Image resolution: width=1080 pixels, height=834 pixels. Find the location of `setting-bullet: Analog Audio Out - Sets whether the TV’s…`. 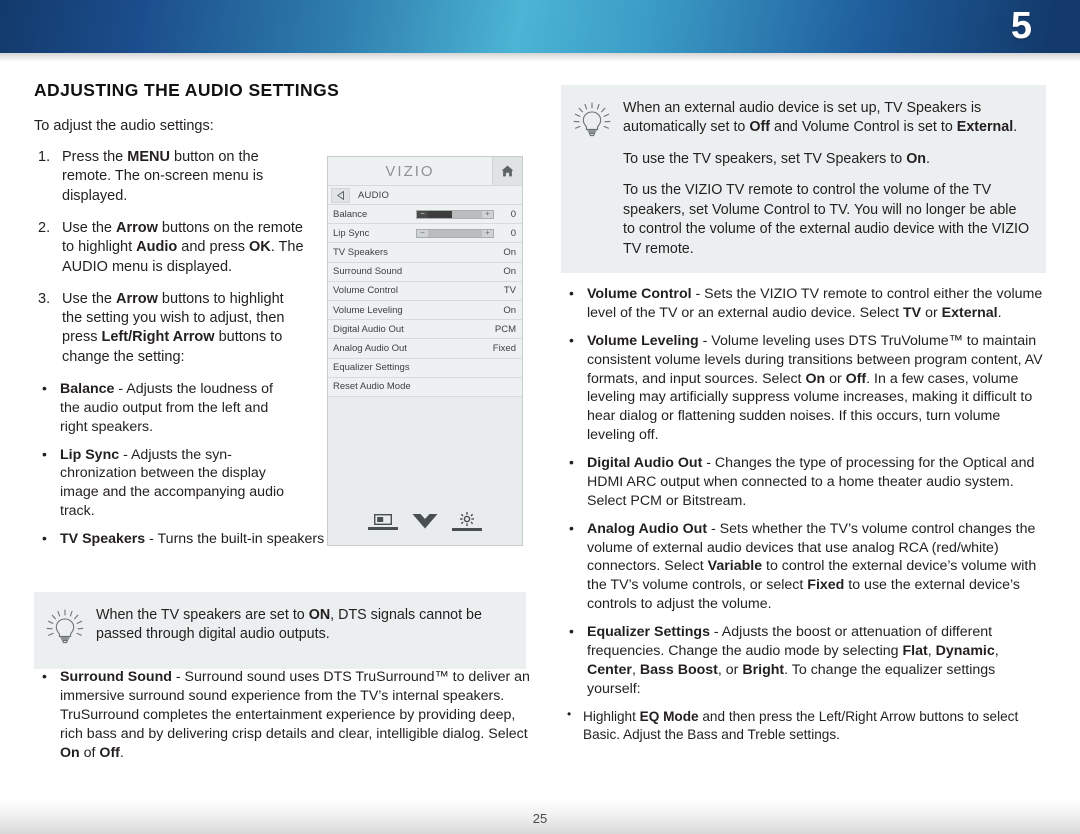

setting-bullet: Analog Audio Out - Sets whether the TV’s… is located at coordinates (806, 566).